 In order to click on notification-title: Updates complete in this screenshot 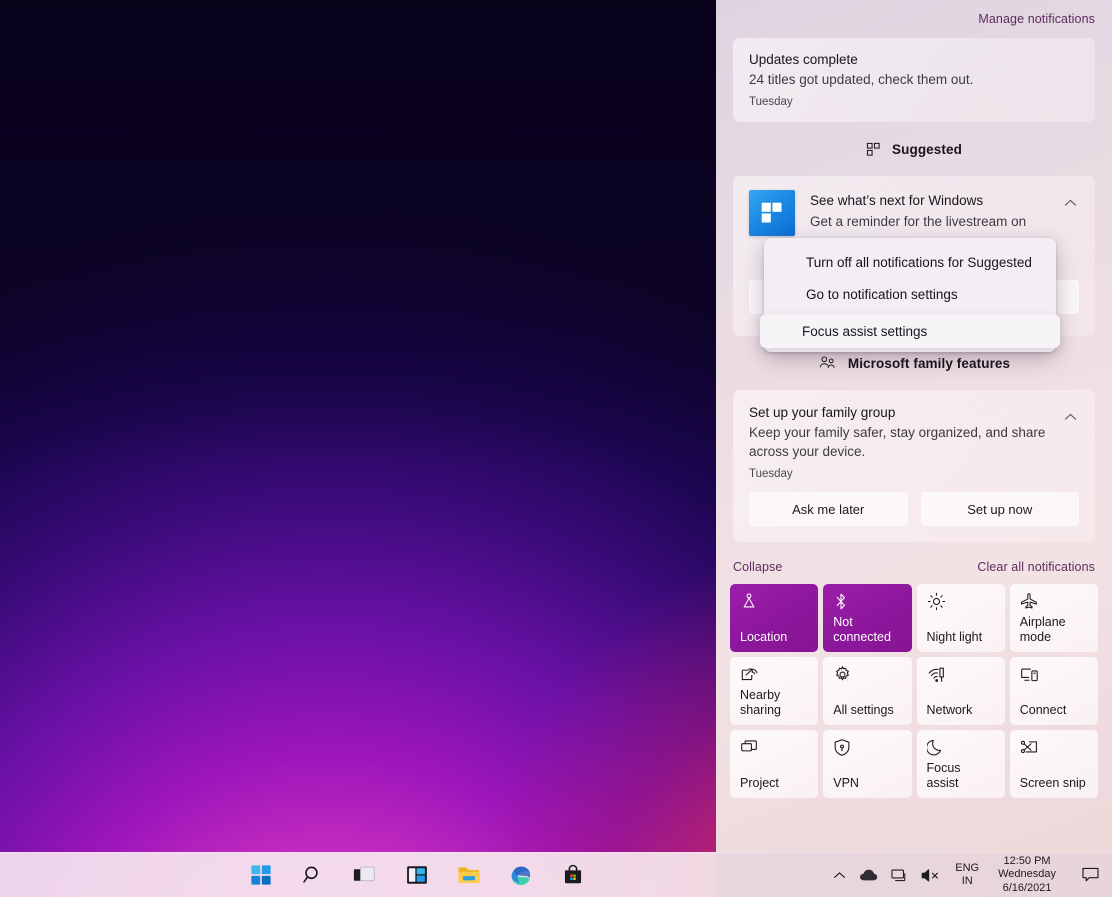, I will do `click(803, 59)`.